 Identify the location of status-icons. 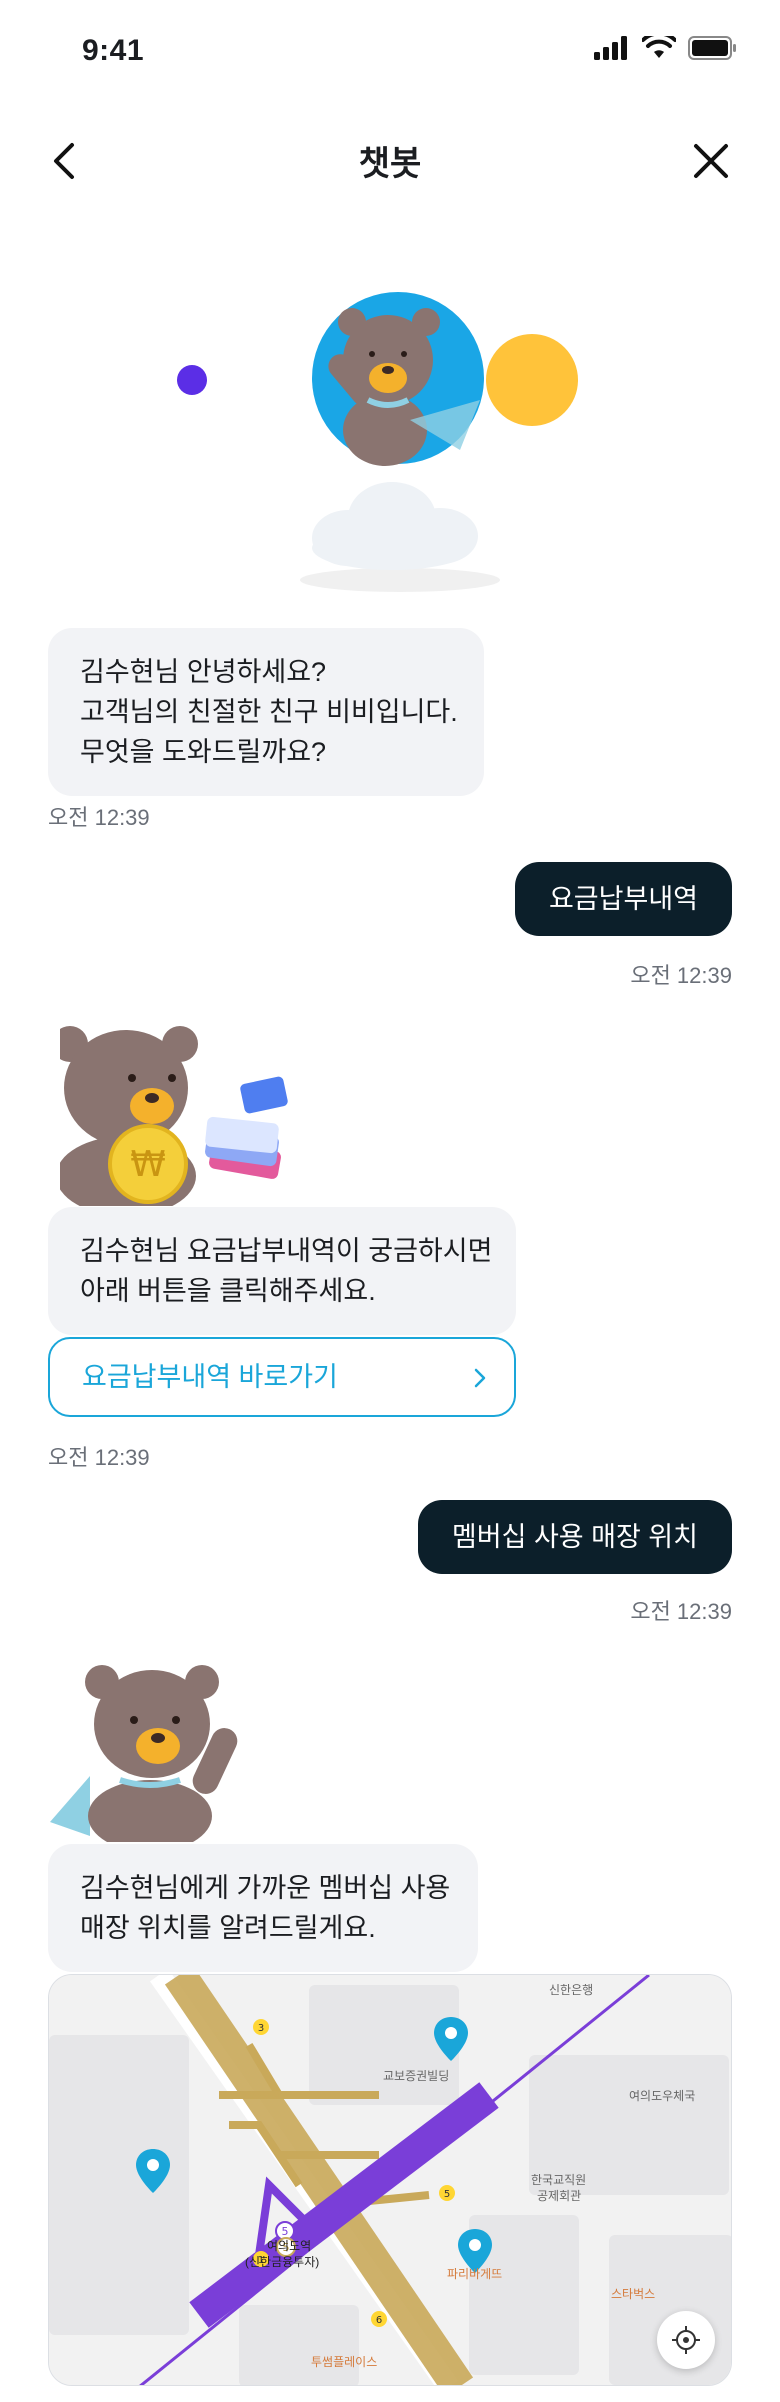
(666, 48).